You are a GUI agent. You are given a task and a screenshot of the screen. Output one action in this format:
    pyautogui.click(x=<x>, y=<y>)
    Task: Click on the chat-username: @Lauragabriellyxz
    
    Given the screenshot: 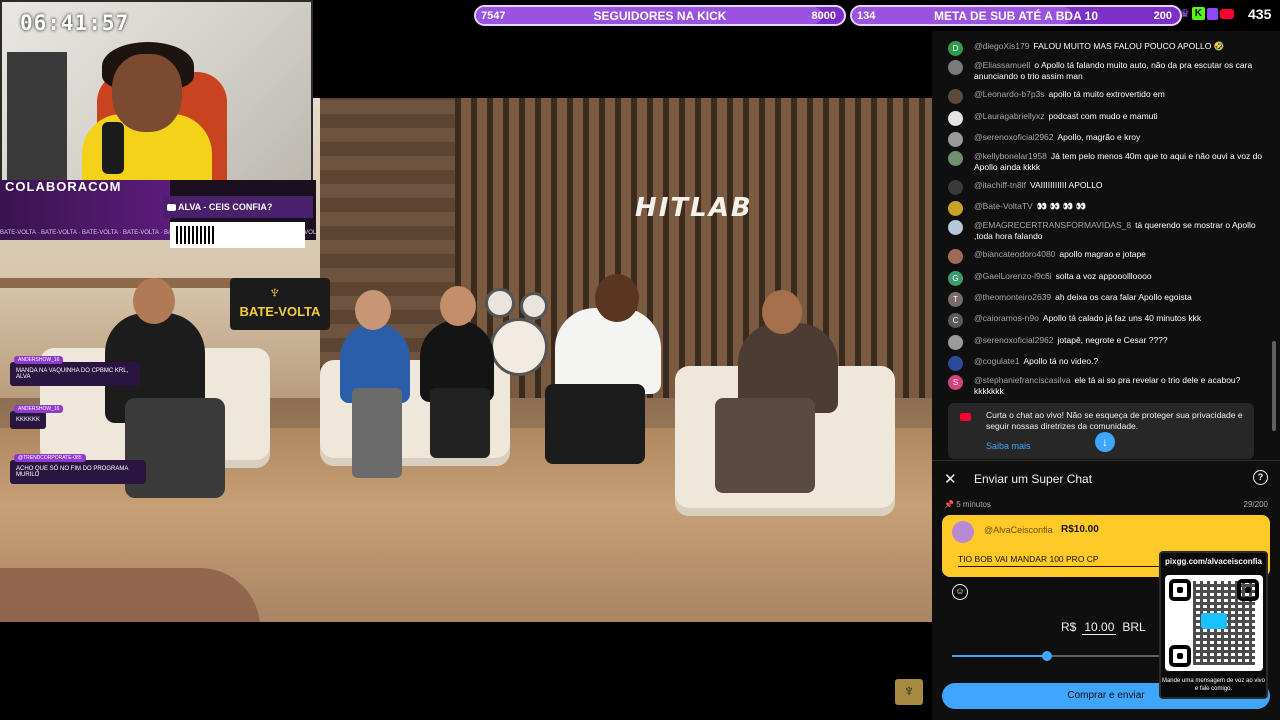 What is the action you would take?
    pyautogui.click(x=1009, y=116)
    